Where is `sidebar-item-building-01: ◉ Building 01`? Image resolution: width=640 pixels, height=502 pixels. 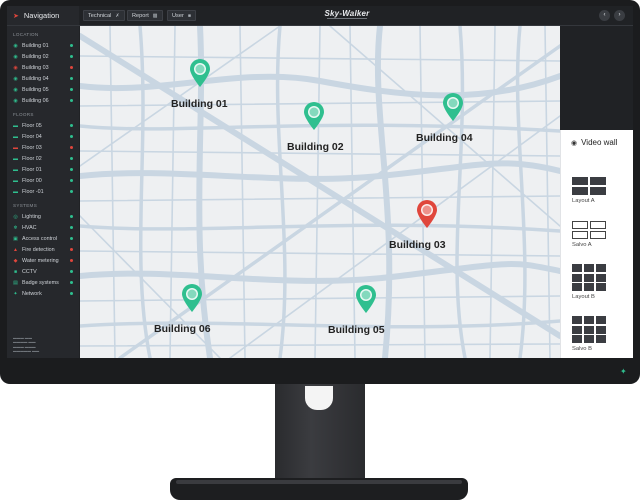 sidebar-item-building-01: ◉ Building 01 is located at coordinates (43, 45).